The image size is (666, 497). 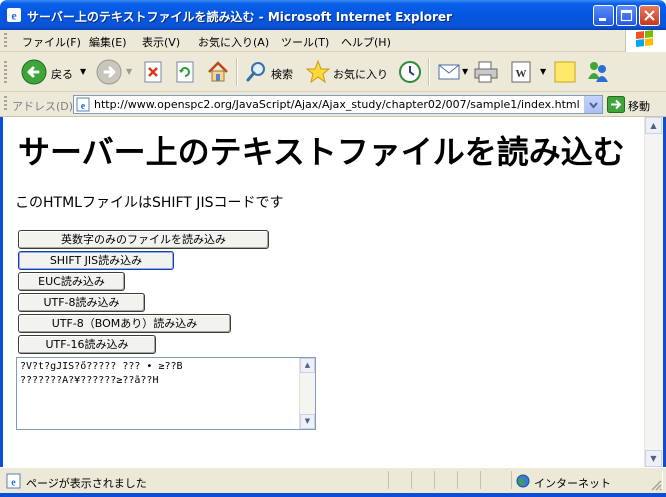 What do you see at coordinates (108, 42) in the screenshot?
I see `menu-edit: 編集(E)` at bounding box center [108, 42].